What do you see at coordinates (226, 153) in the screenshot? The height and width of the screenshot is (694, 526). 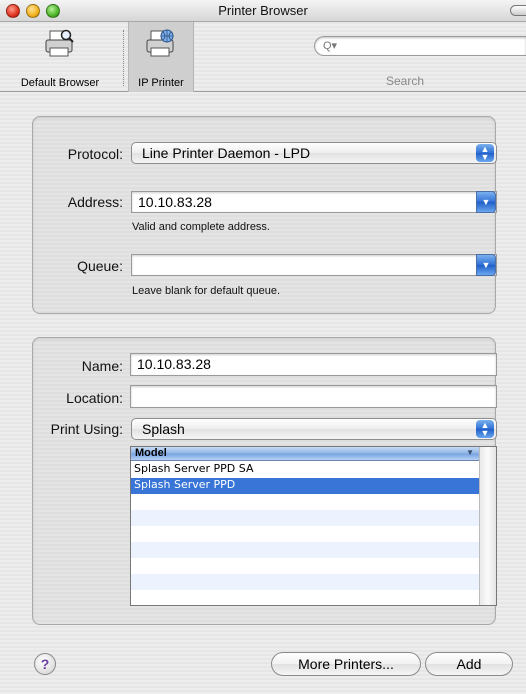 I see `protocol-value: Line Printer Daemon - LPD` at bounding box center [226, 153].